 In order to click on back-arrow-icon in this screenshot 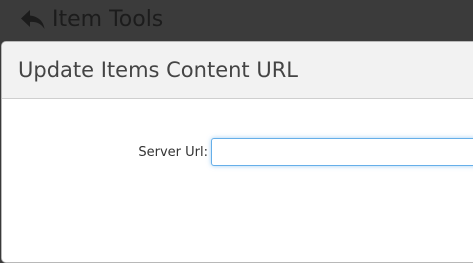, I will do `click(33, 20)`.